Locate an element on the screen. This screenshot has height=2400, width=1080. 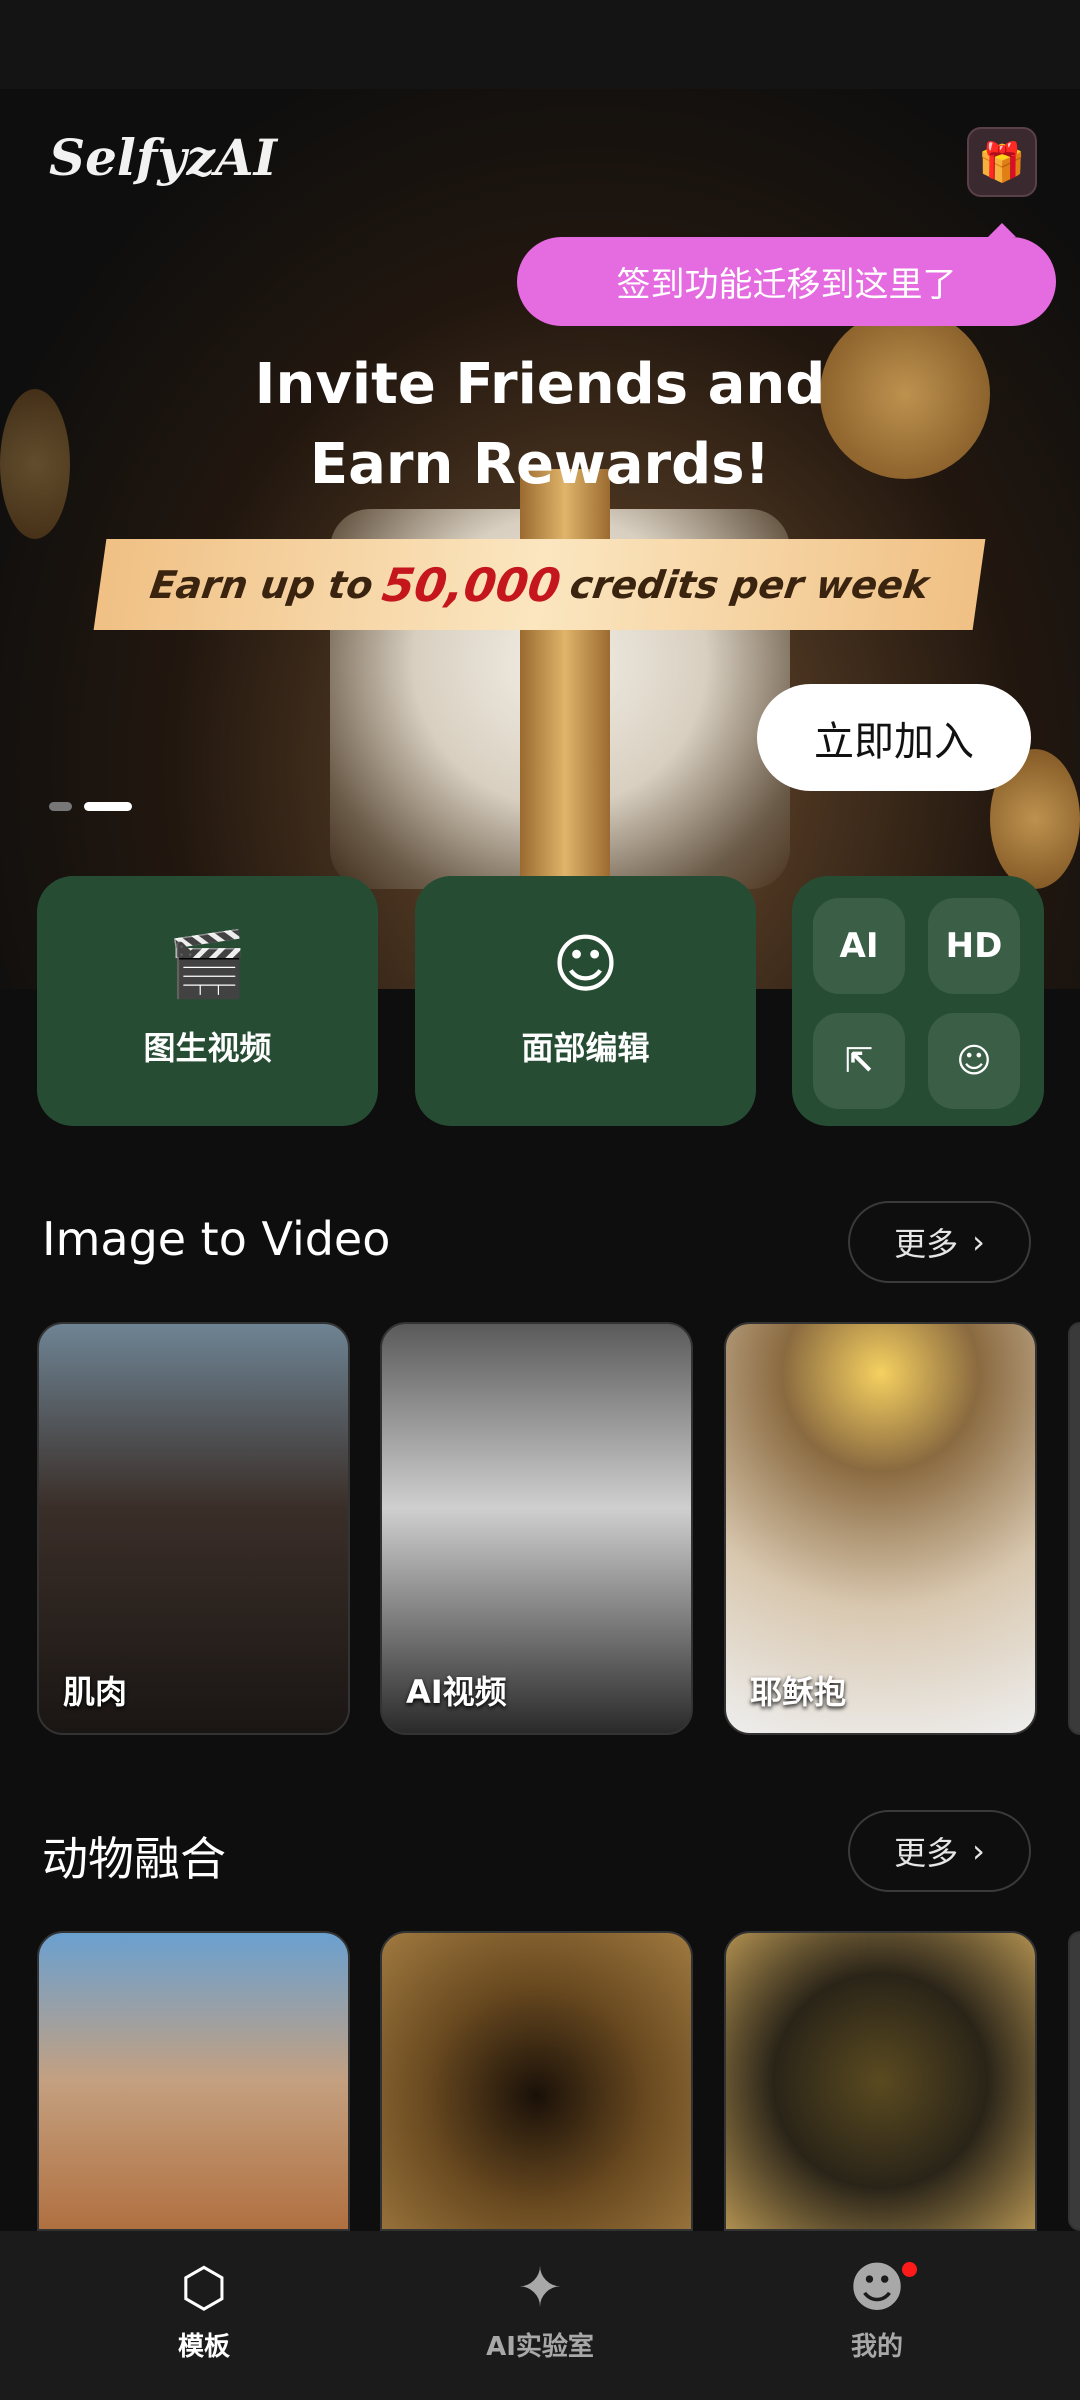
feature-card-image-to-video: 🎬 图生视频 is located at coordinates (207, 1001).